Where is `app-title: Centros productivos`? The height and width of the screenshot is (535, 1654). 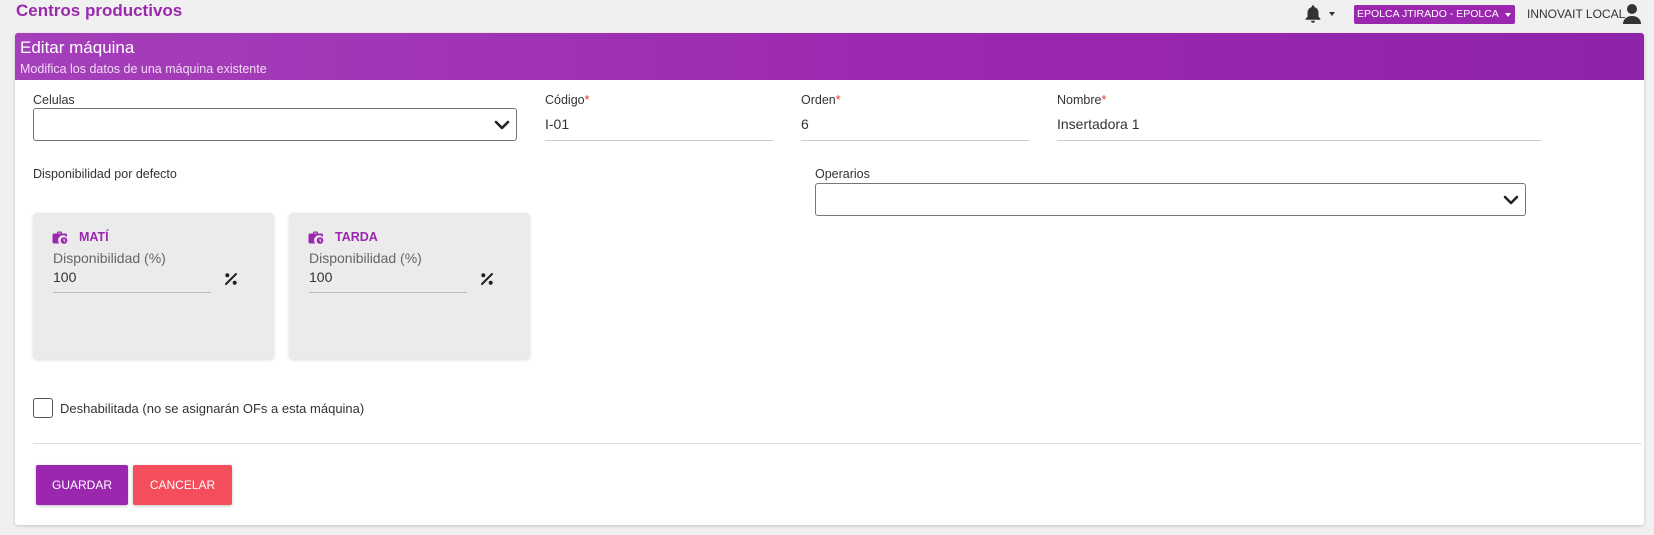 app-title: Centros productivos is located at coordinates (99, 10).